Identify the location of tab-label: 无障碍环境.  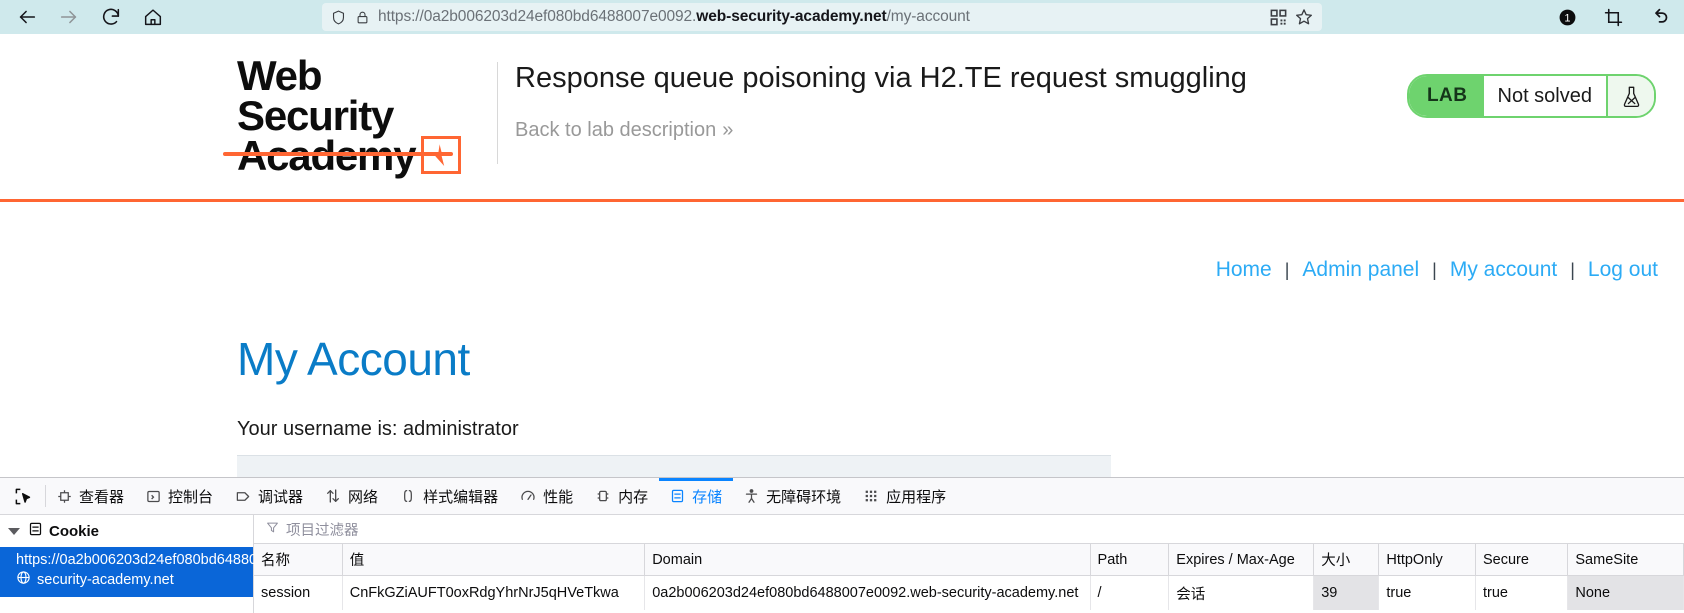
(804, 497).